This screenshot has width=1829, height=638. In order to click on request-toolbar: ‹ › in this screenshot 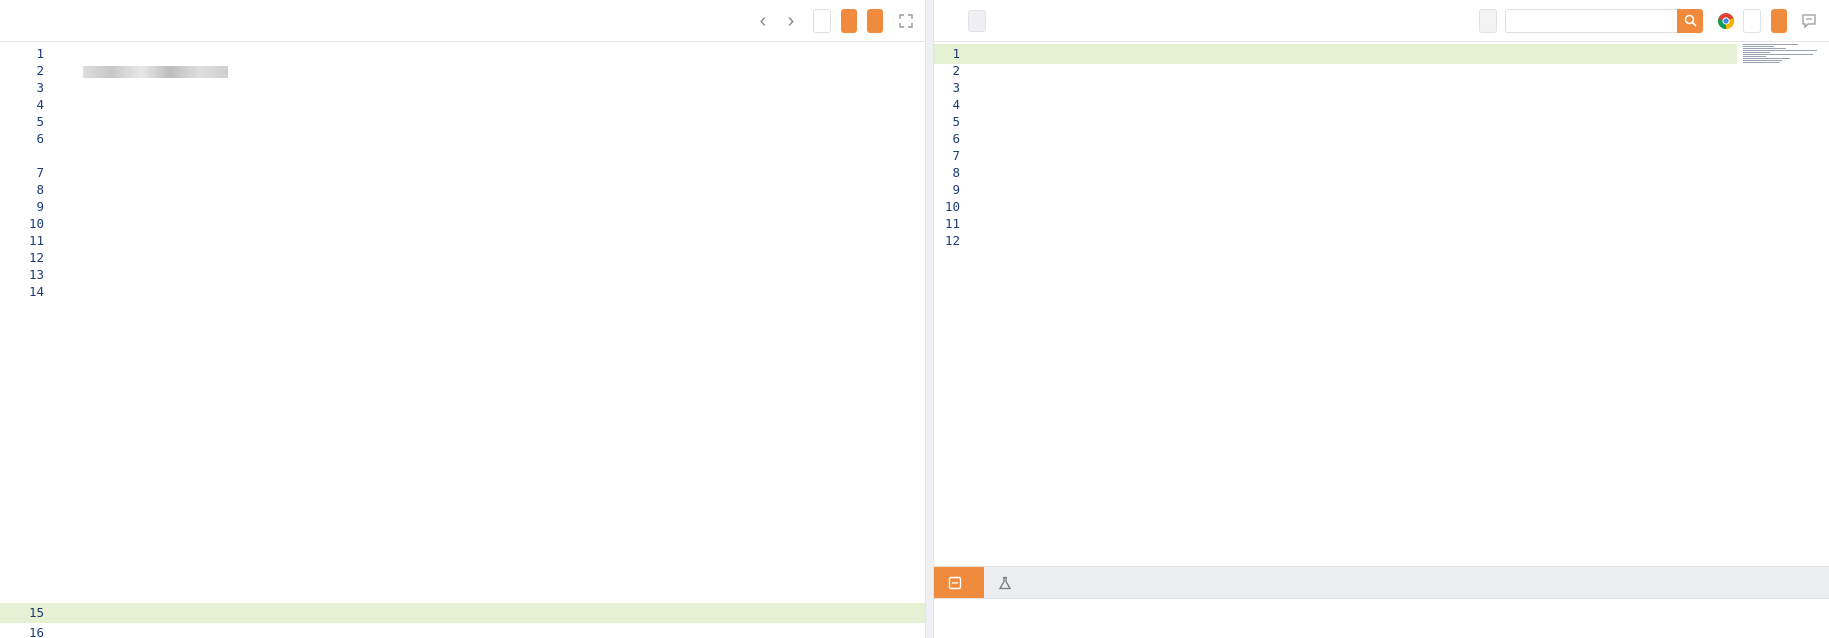, I will do `click(462, 21)`.